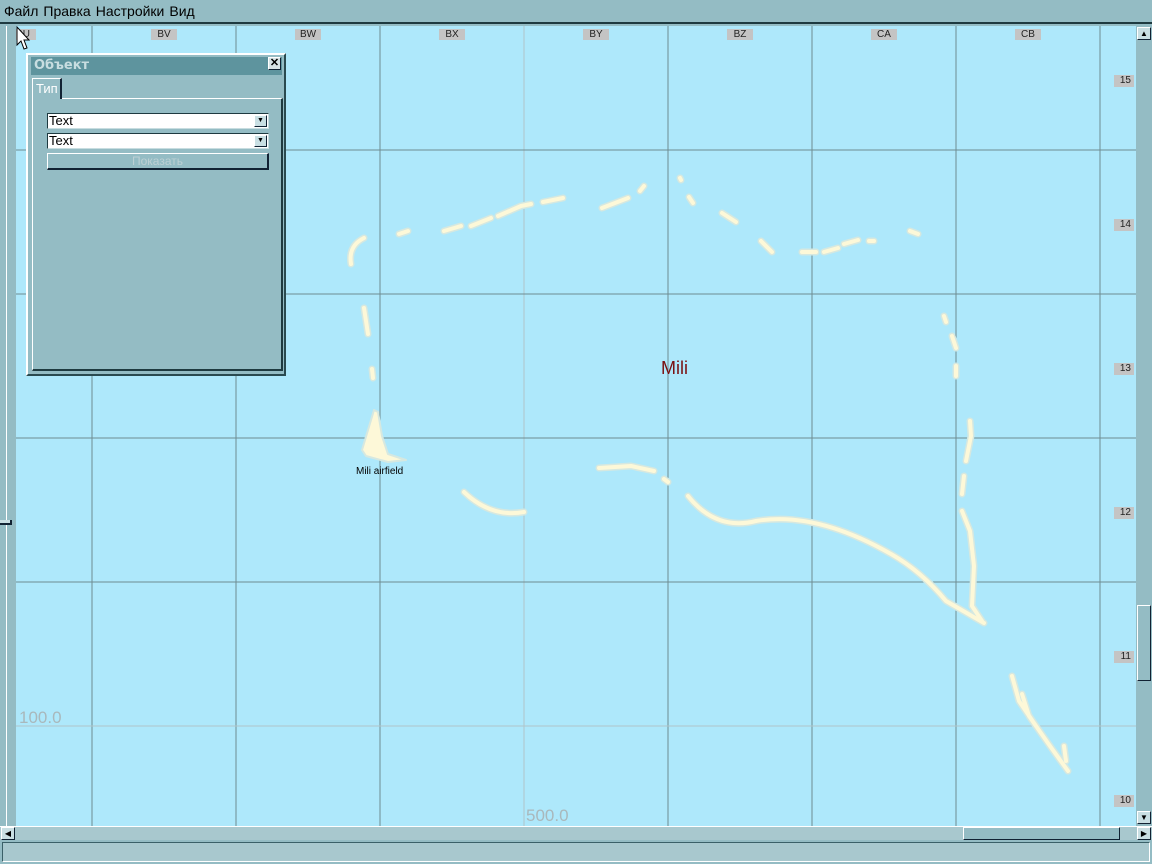  What do you see at coordinates (1124, 225) in the screenshot?
I see `row-label: 14` at bounding box center [1124, 225].